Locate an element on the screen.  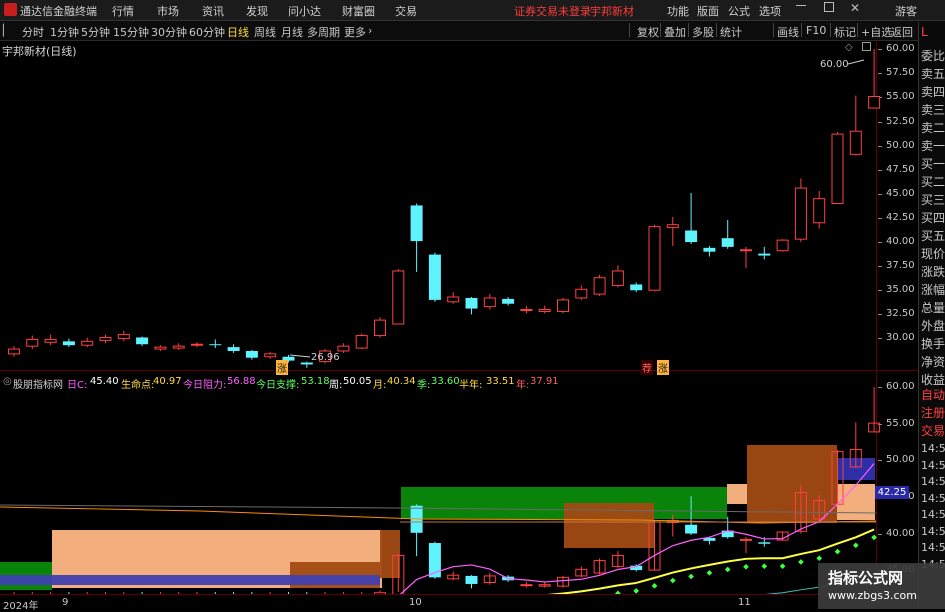
sidebar-item: 涨幅 is located at coordinates (933, 289).